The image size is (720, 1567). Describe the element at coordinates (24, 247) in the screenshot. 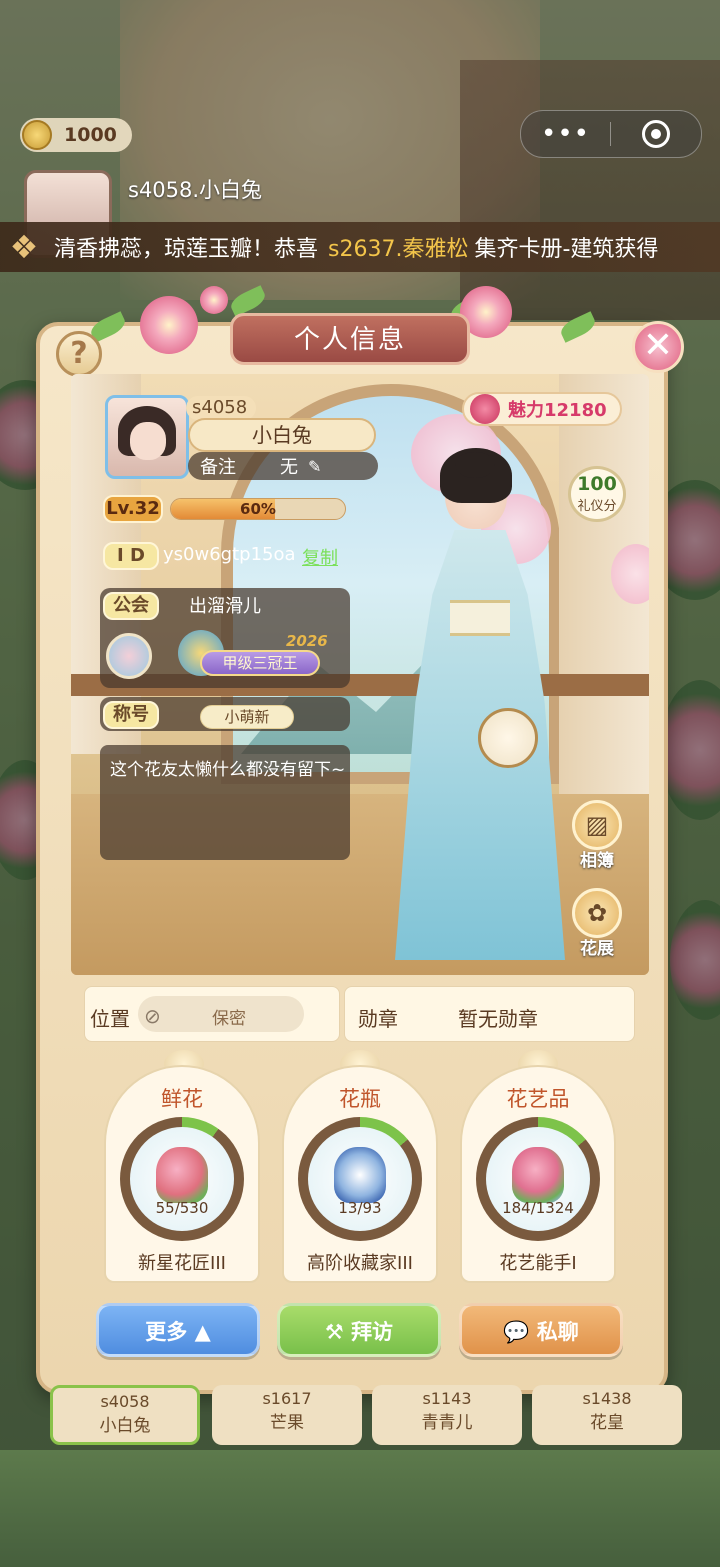

I see `ticker-emblem-icon: ❖` at that location.